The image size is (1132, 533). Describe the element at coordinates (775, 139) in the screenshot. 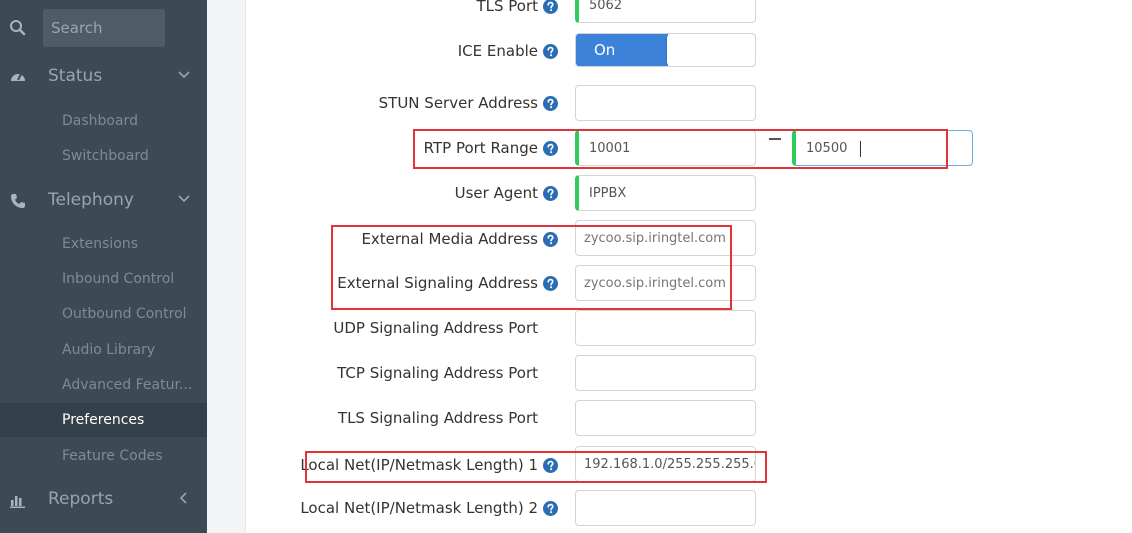

I see `range-separator` at that location.